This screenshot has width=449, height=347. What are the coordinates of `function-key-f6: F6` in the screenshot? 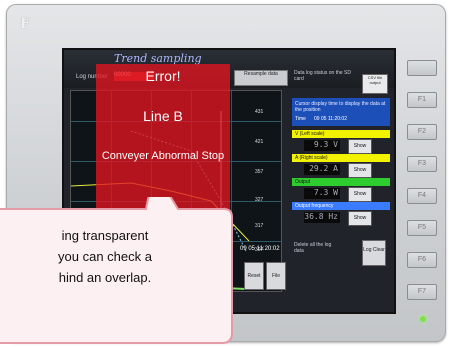 It's located at (422, 260).